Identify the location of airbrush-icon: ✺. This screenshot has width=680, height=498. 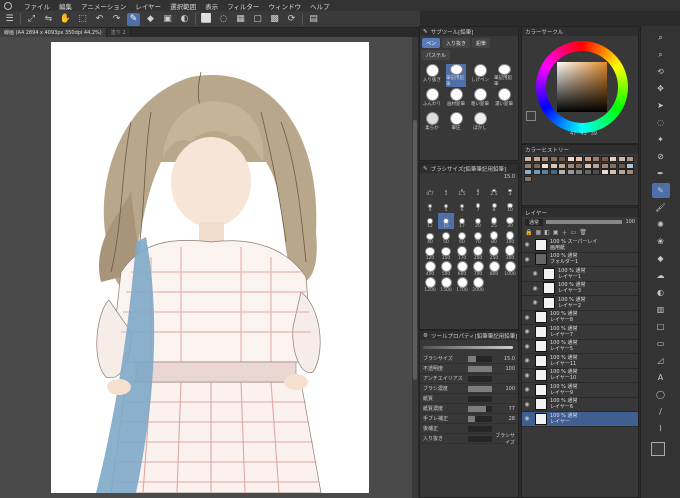
(661, 224).